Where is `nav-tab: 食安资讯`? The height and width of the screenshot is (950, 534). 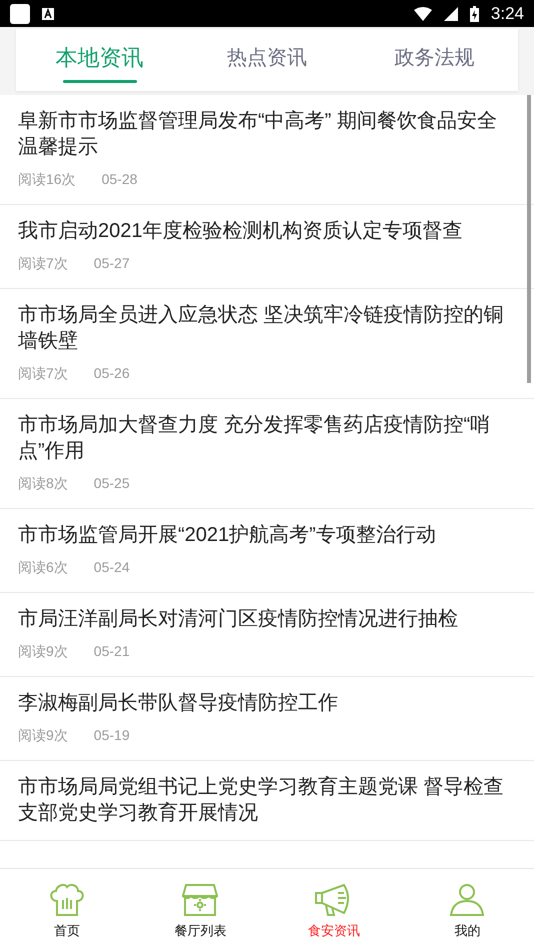 nav-tab: 食安资讯 is located at coordinates (333, 909).